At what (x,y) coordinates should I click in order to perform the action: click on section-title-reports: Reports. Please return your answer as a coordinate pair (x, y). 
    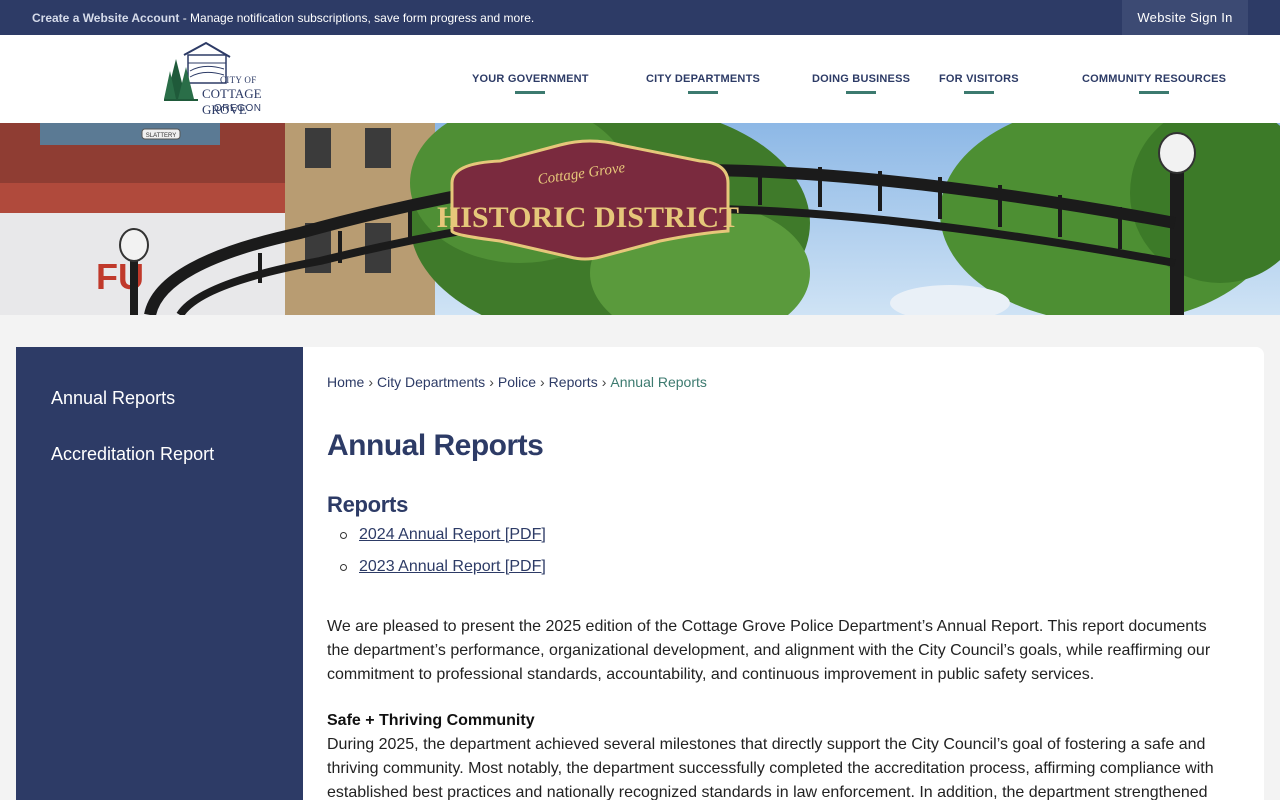
    Looking at the image, I should click on (368, 504).